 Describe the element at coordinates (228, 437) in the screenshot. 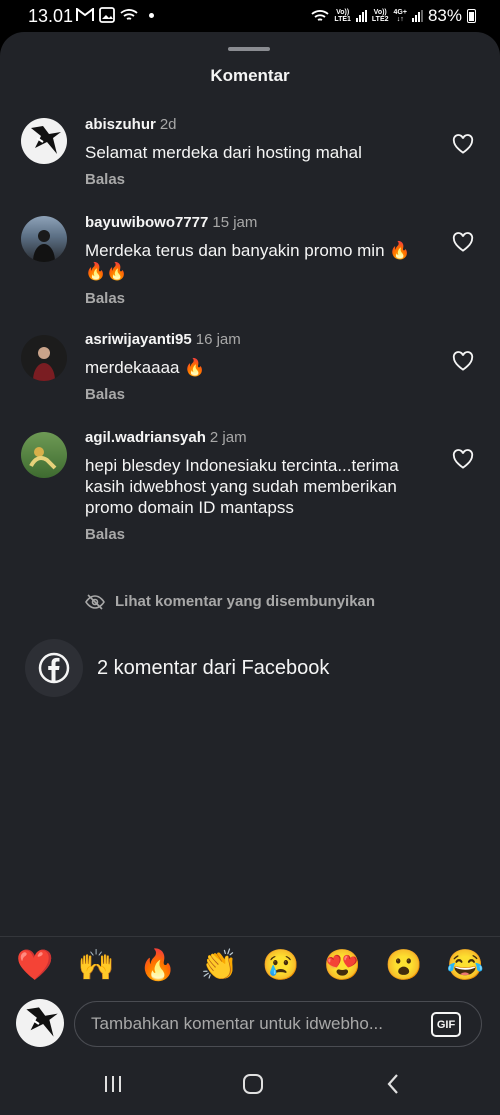

I see `comment-time: 2 jam` at that location.